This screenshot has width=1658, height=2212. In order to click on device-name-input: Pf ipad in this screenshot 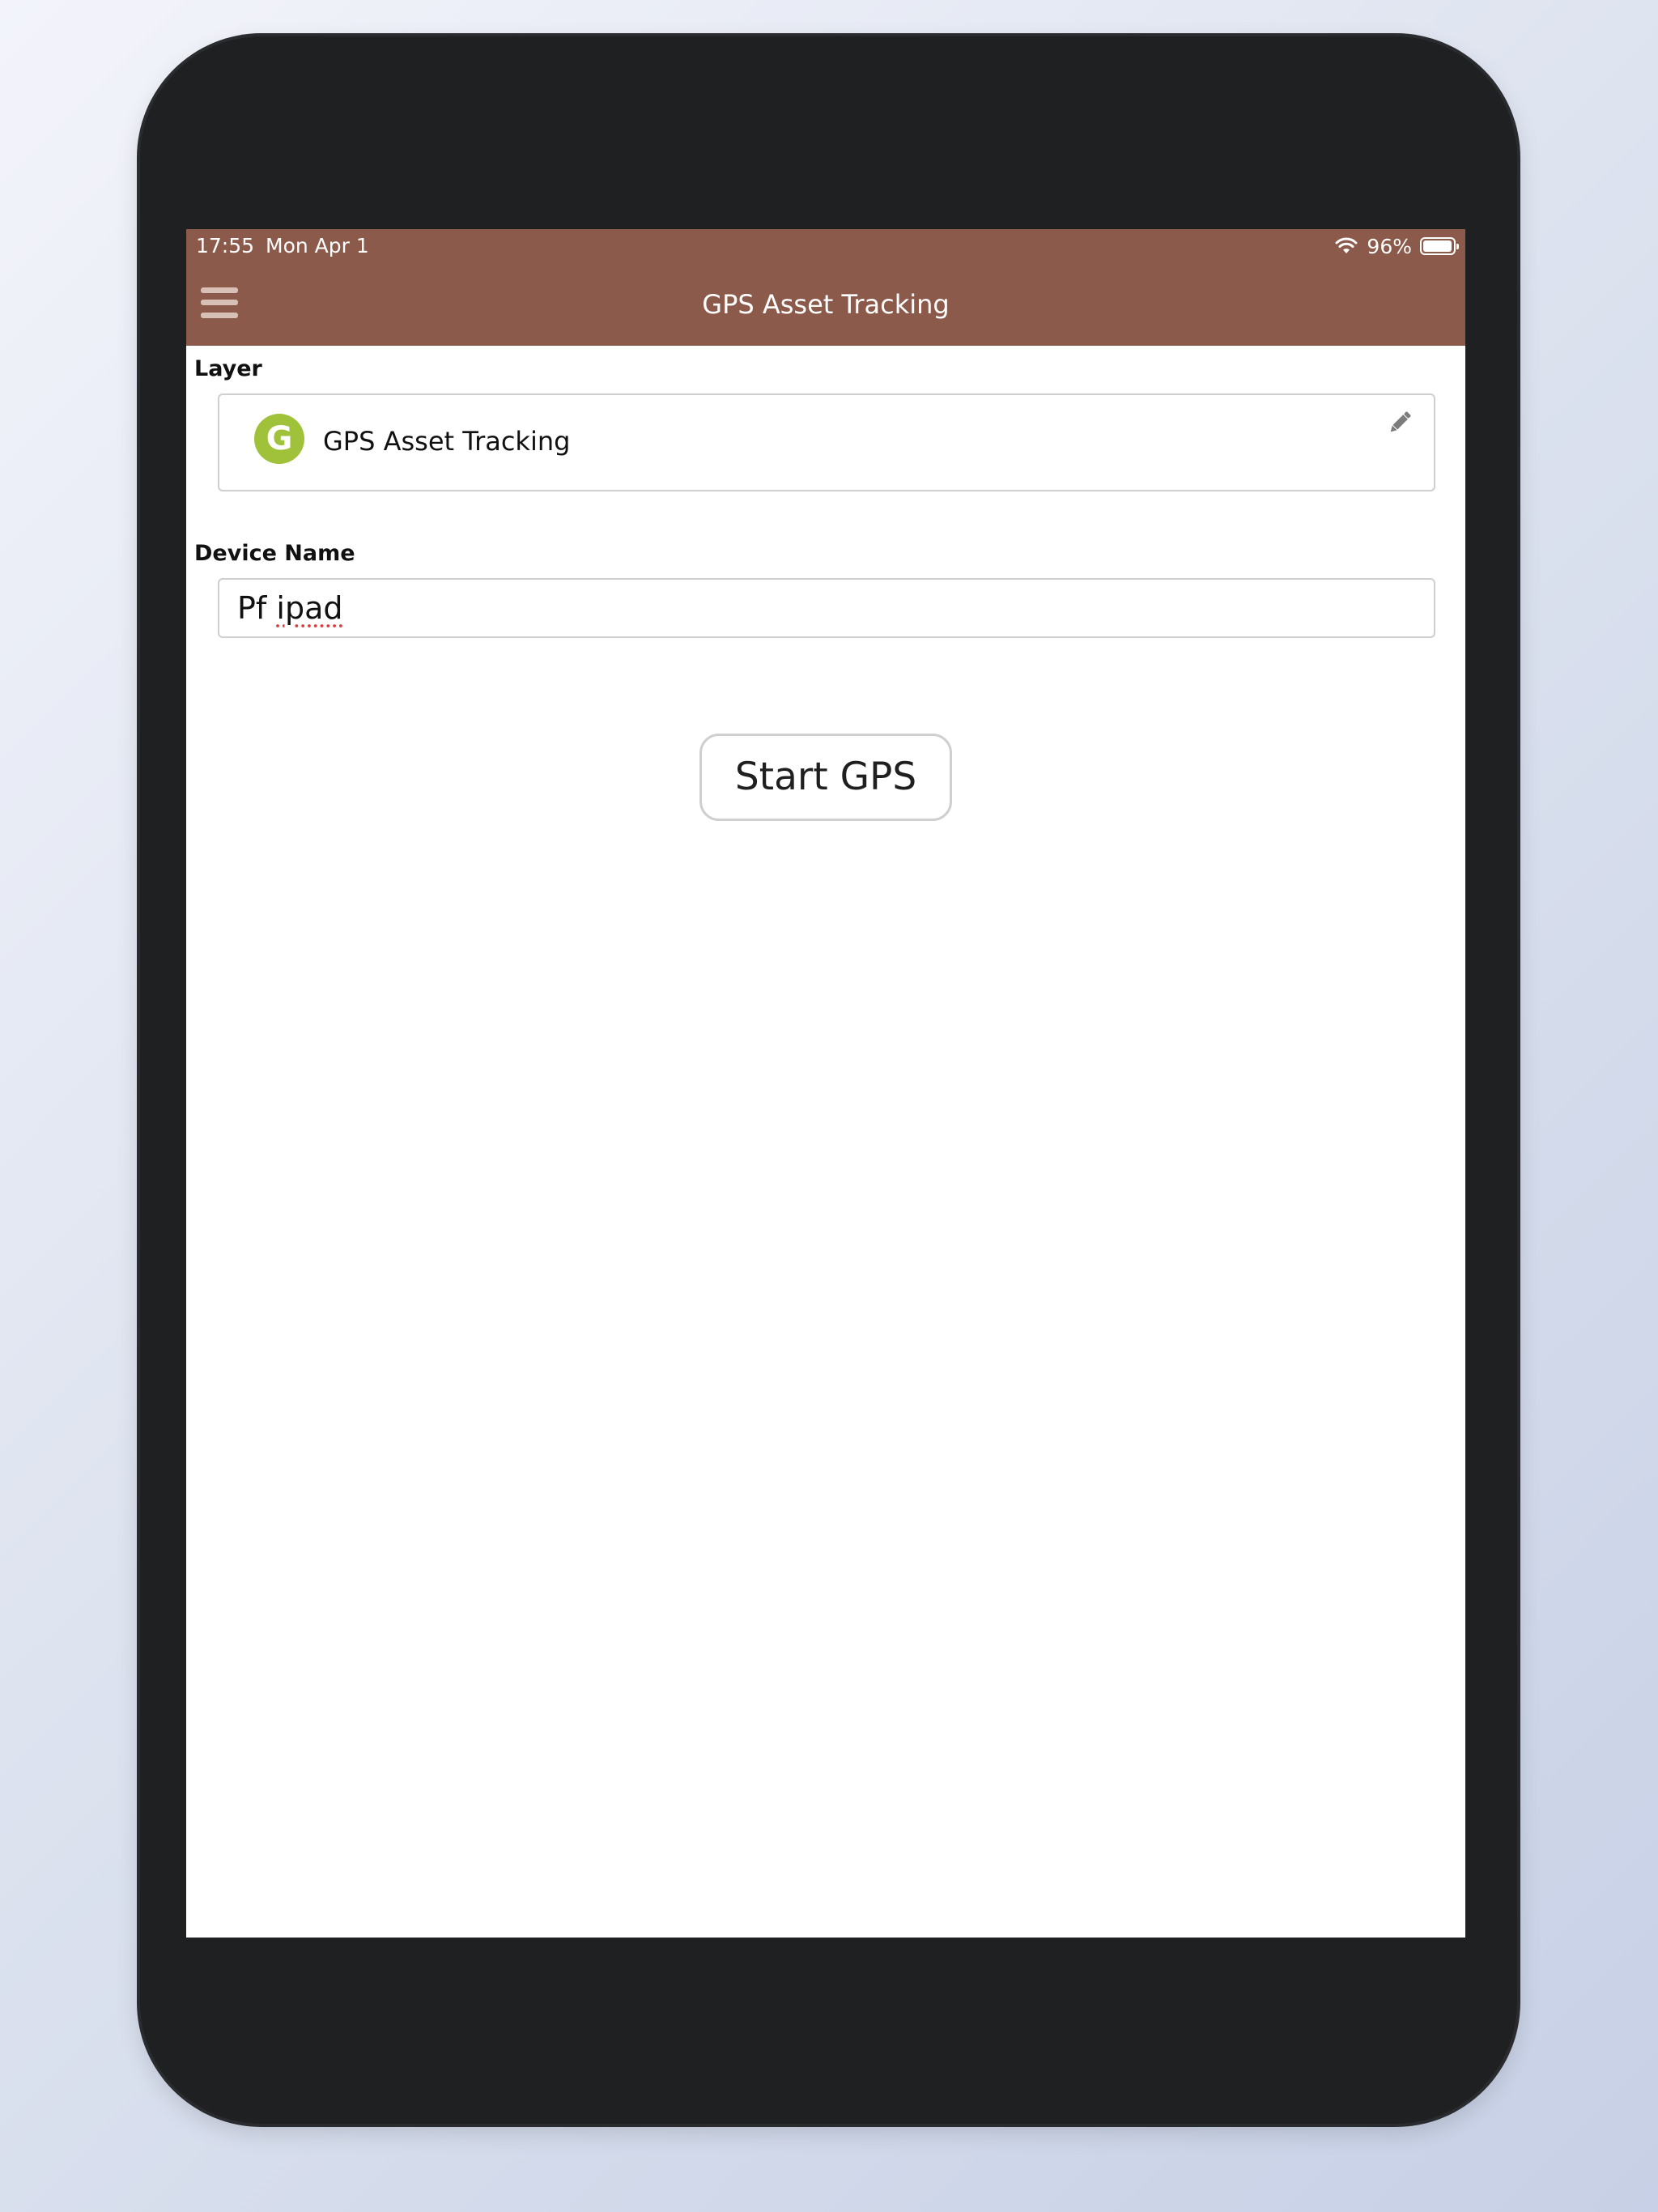, I will do `click(826, 608)`.